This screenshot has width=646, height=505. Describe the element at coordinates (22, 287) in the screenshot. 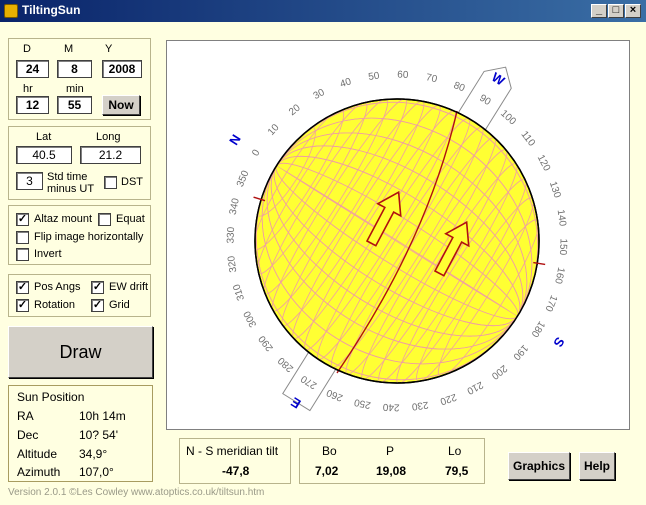

I see `posangs-checkbox: ✓` at that location.